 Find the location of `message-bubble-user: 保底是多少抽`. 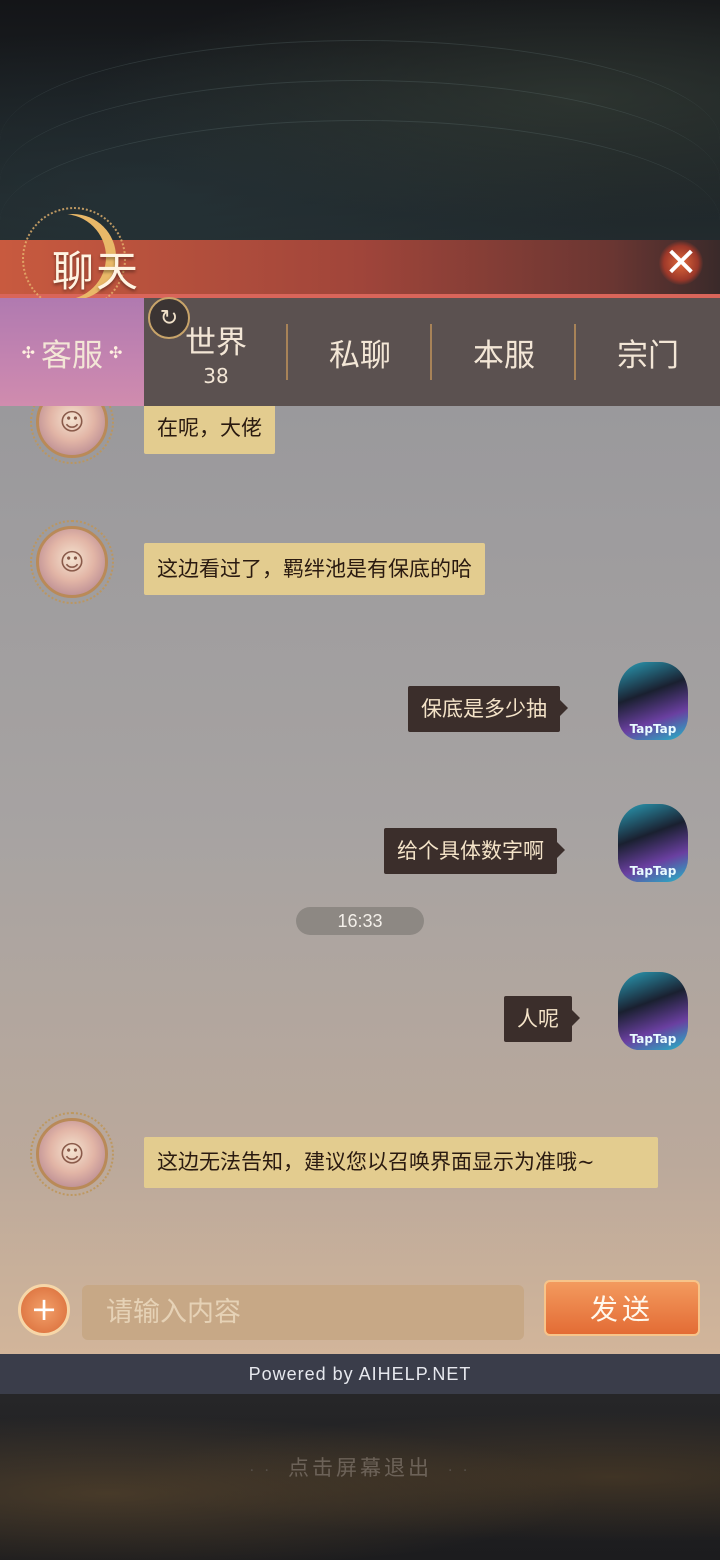

message-bubble-user: 保底是多少抽 is located at coordinates (488, 709).